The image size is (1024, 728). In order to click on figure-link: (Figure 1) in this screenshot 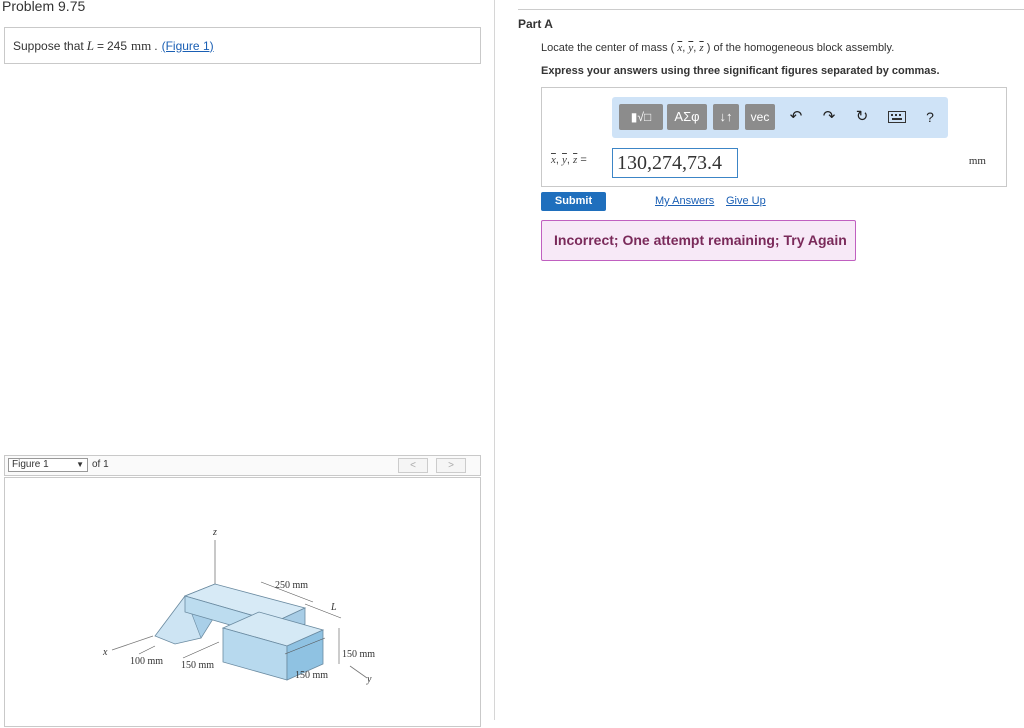, I will do `click(188, 46)`.